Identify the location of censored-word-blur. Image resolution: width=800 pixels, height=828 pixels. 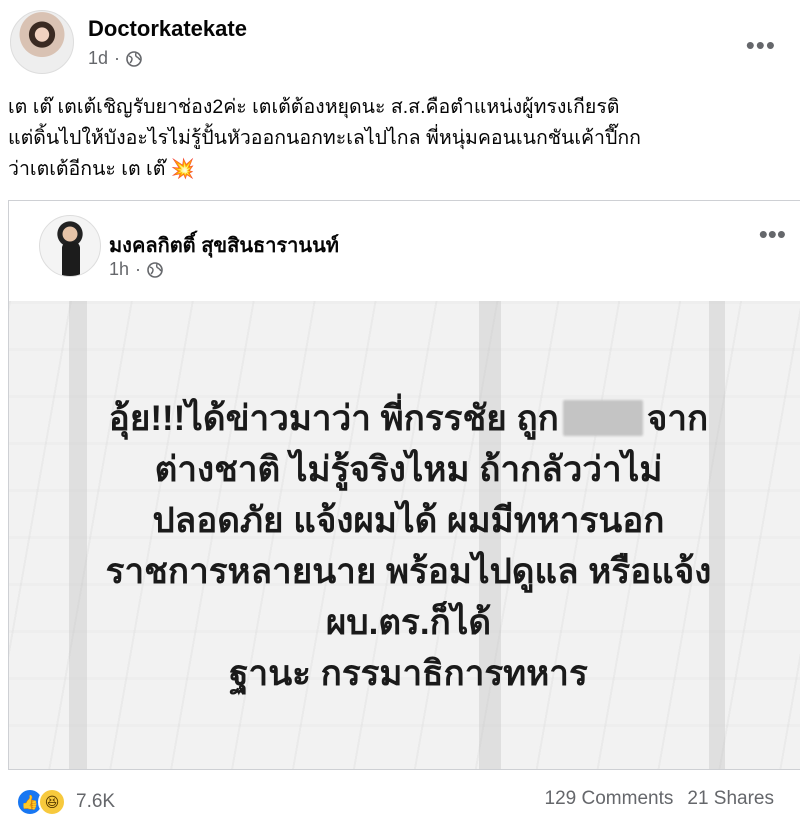
(602, 418).